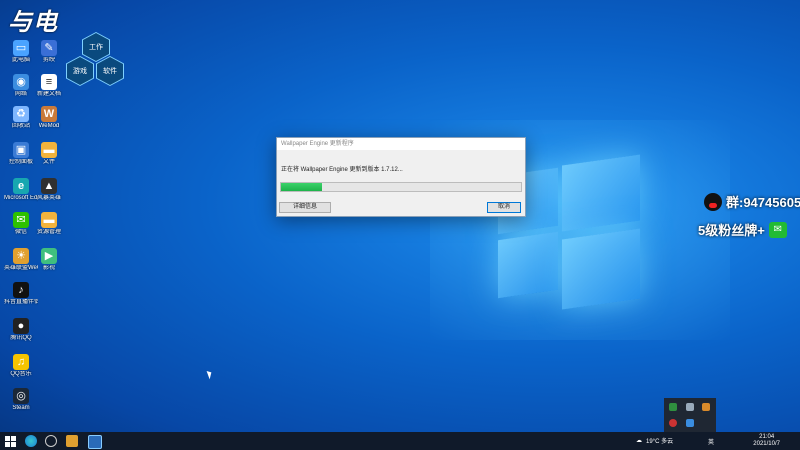 The height and width of the screenshot is (450, 800). I want to click on wegame-icon: ☀, so click(21, 256).